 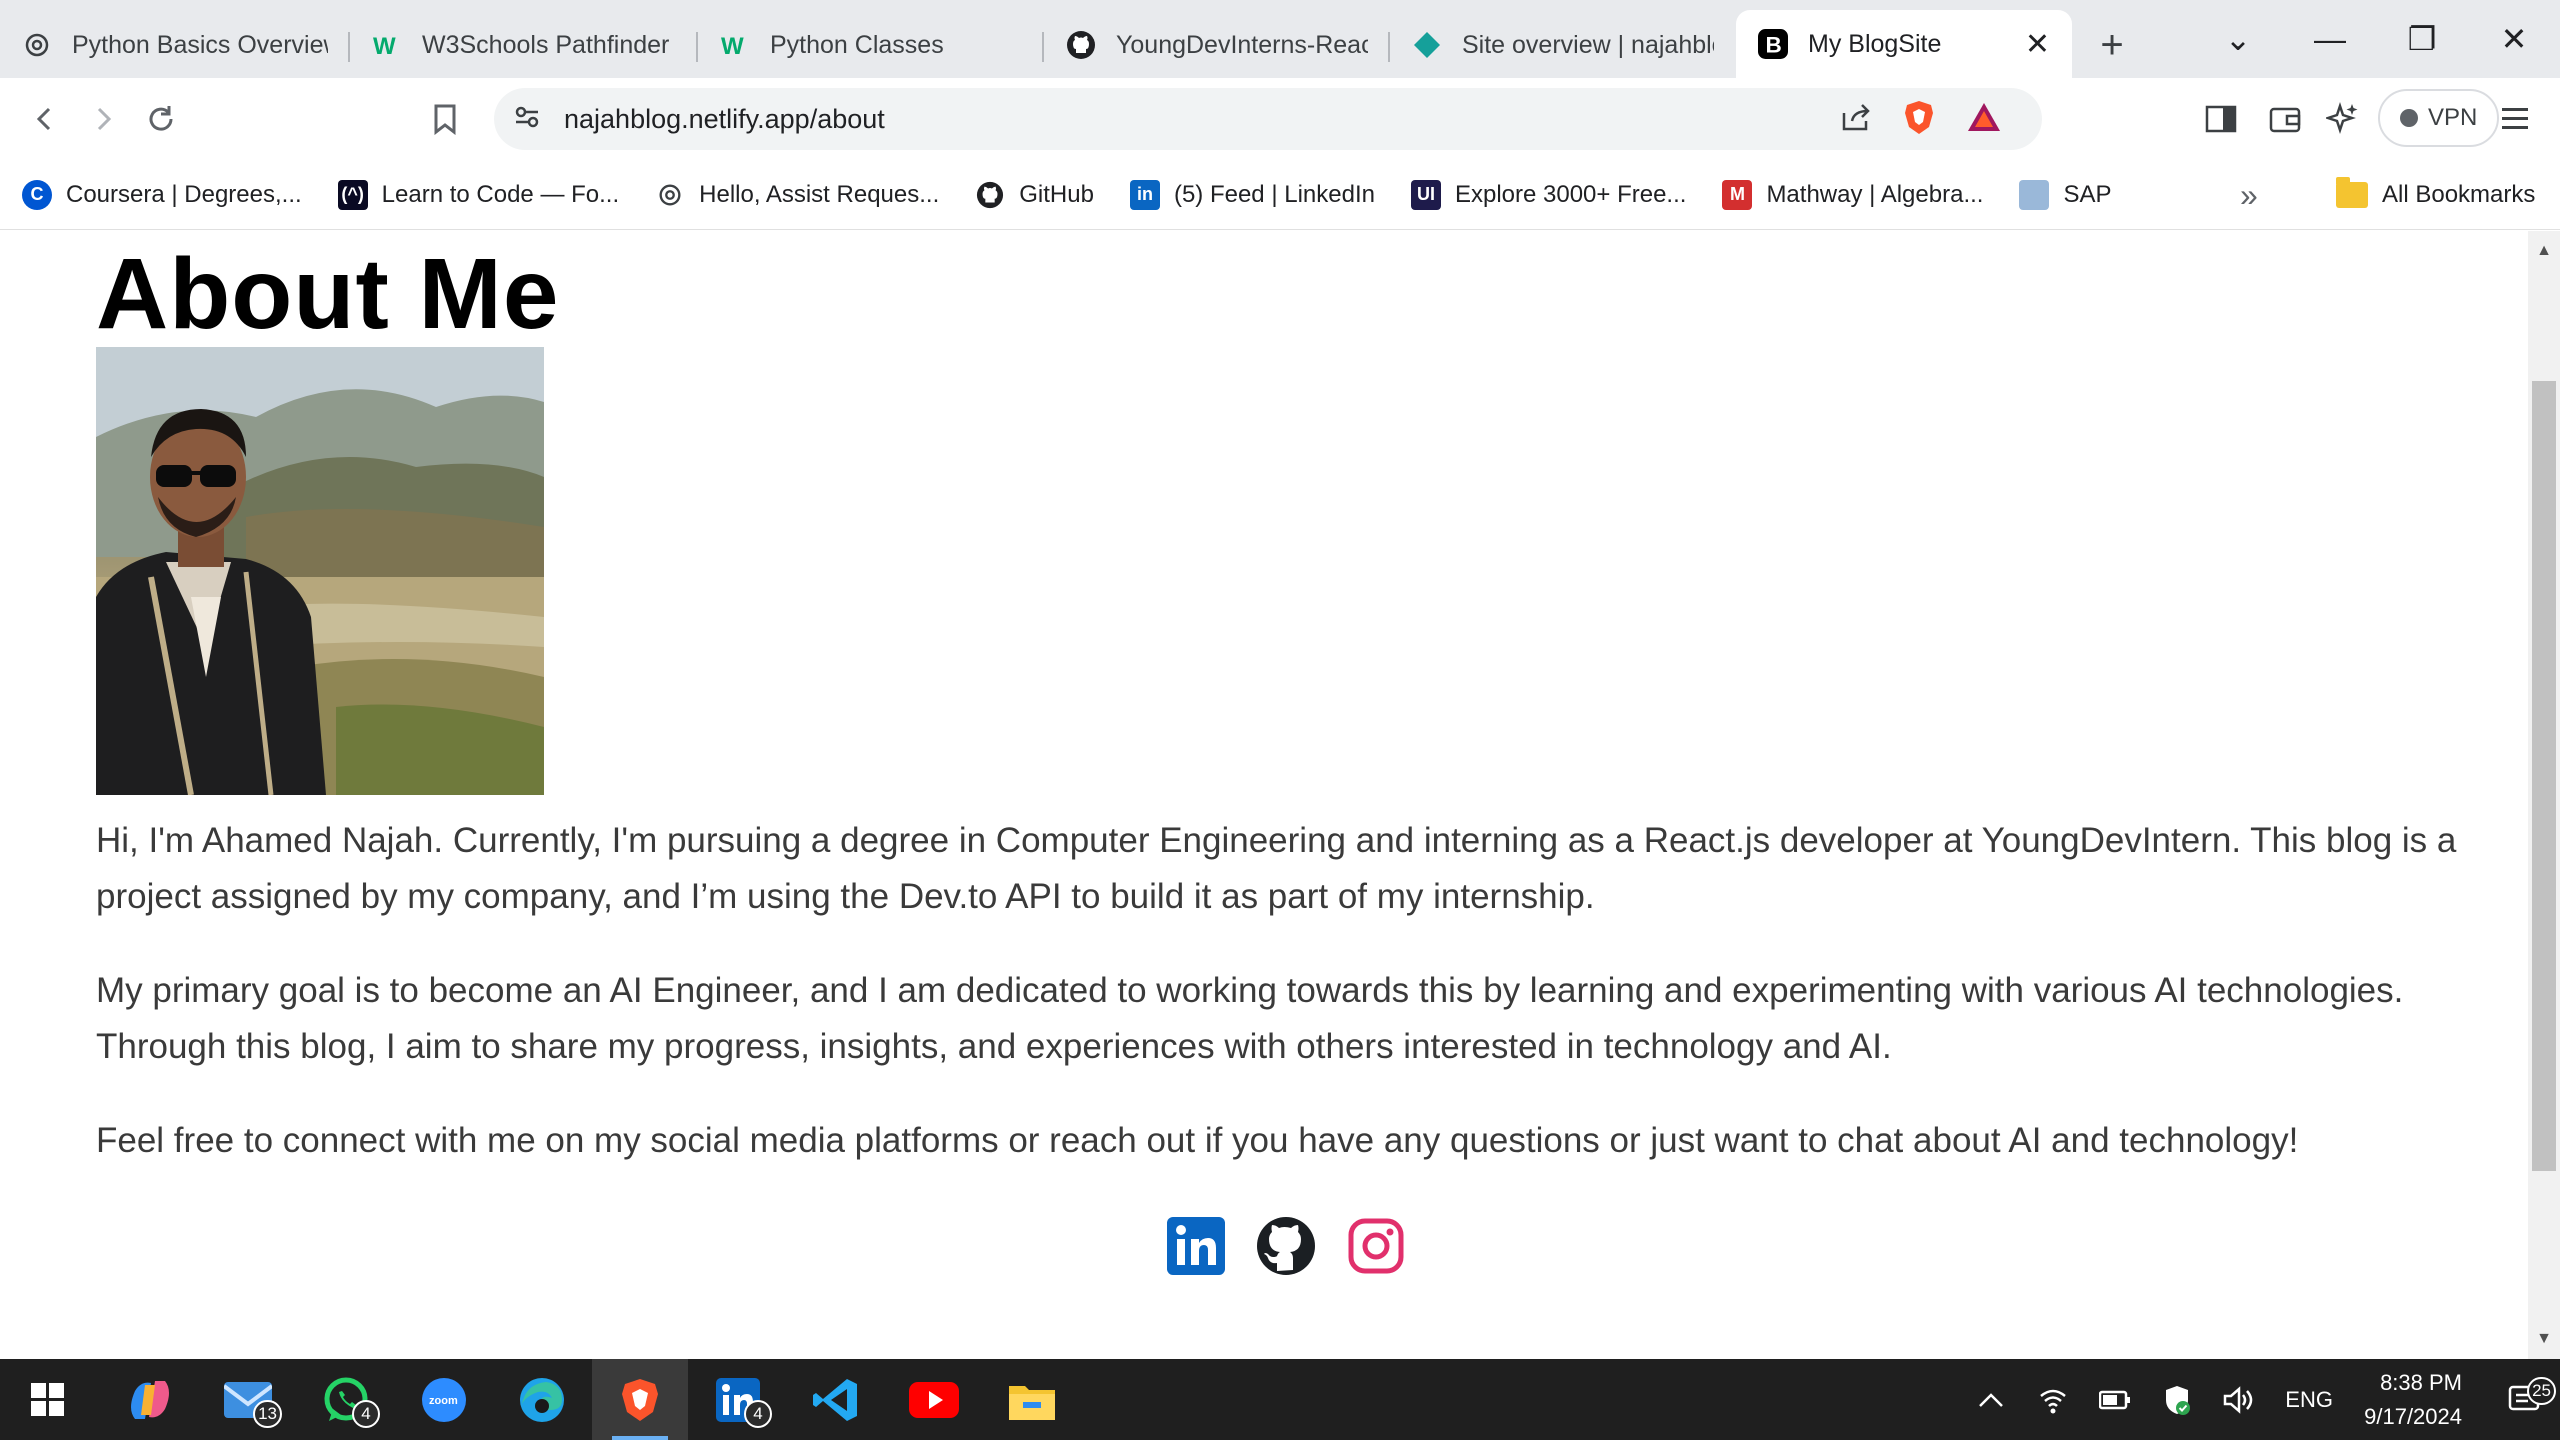 What do you see at coordinates (2309, 1400) in the screenshot?
I see `language-indicator: ENG` at bounding box center [2309, 1400].